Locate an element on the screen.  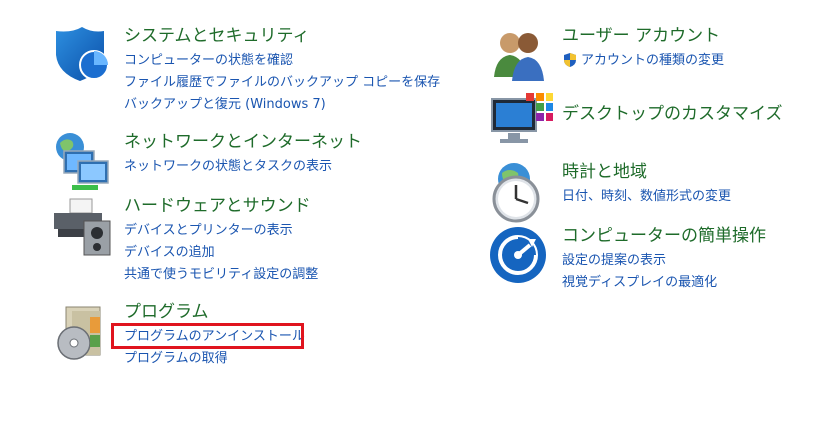
category-clock-region-text: 時計と地域 日付、時刻、数値形式の変更 is located at coordinates (646, 184).